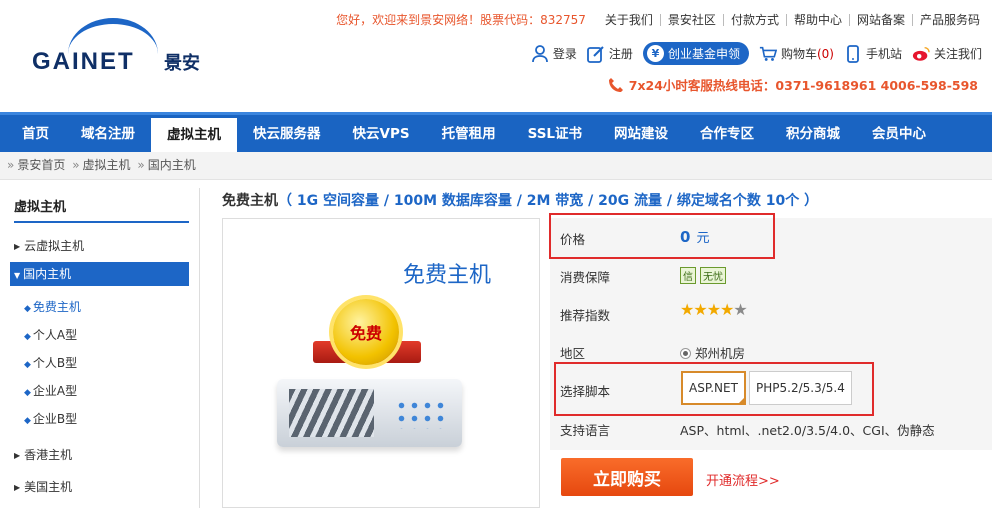  I want to click on nav-member: 会员中心, so click(899, 133).